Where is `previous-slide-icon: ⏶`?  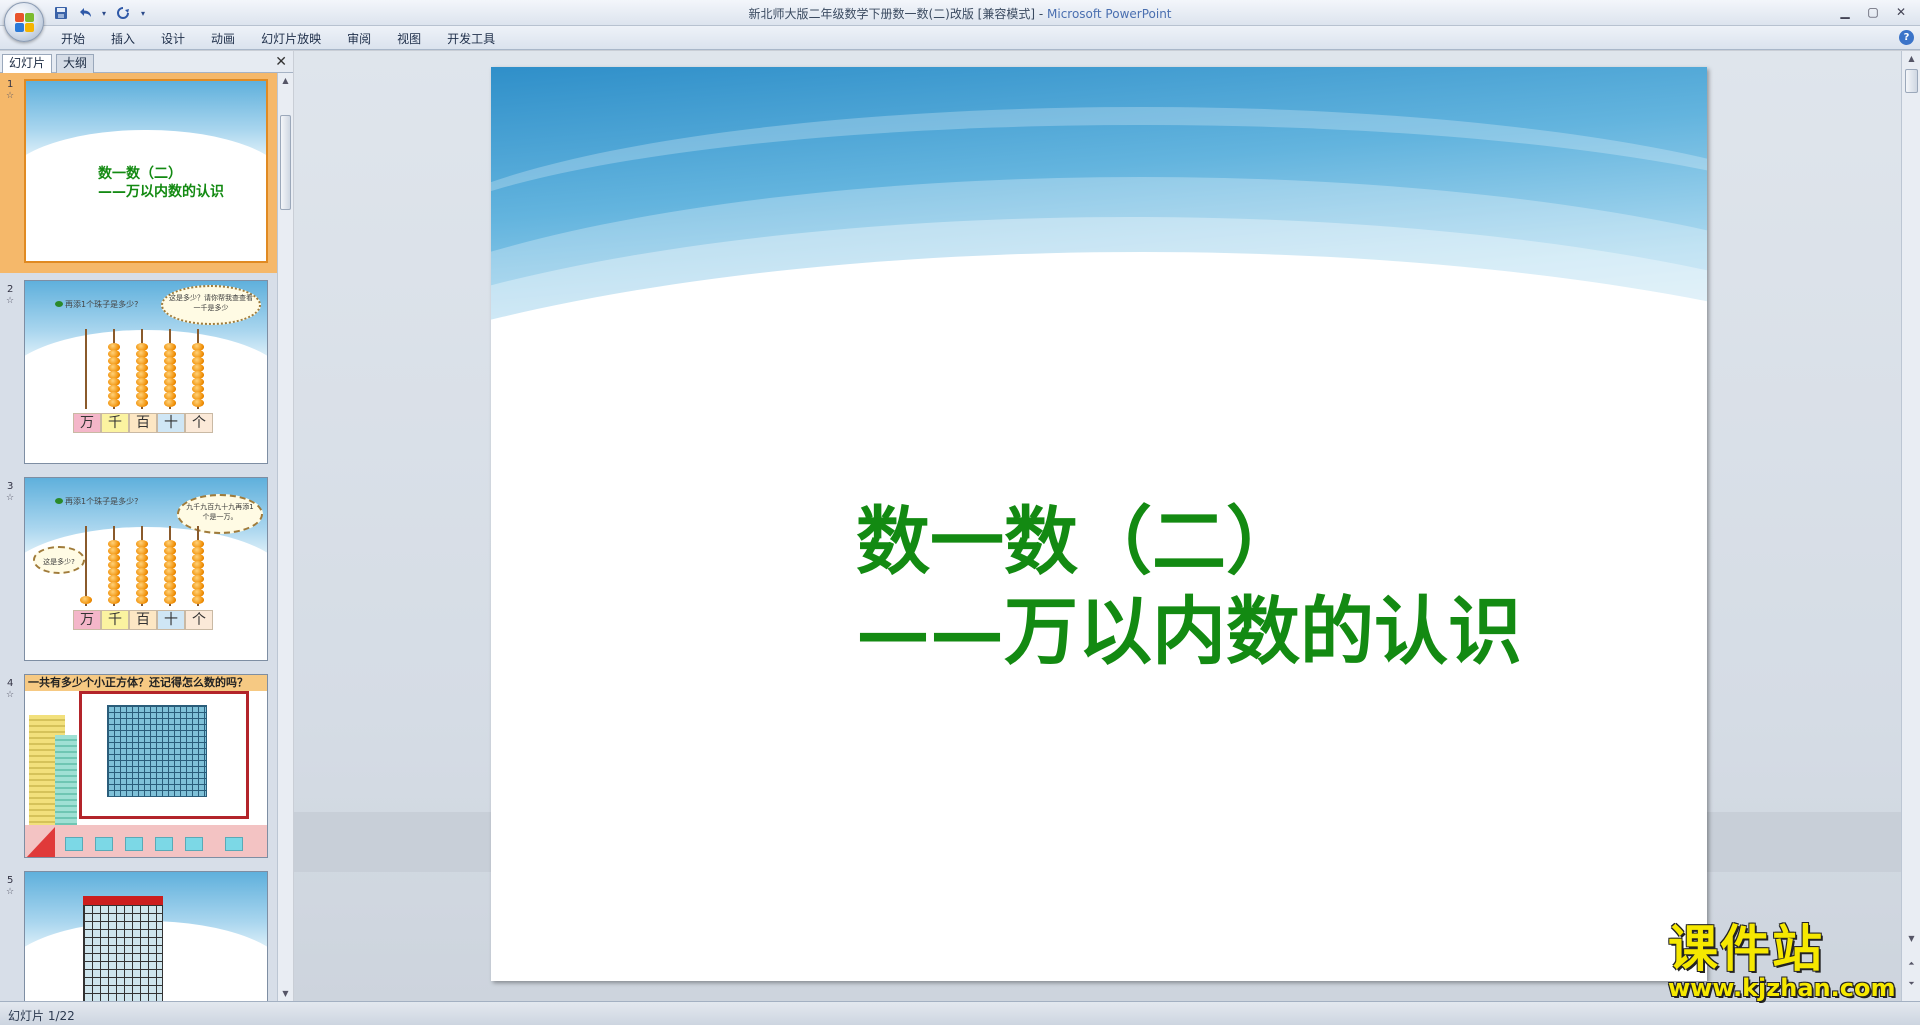
previous-slide-icon: ⏶ is located at coordinates (1911, 963).